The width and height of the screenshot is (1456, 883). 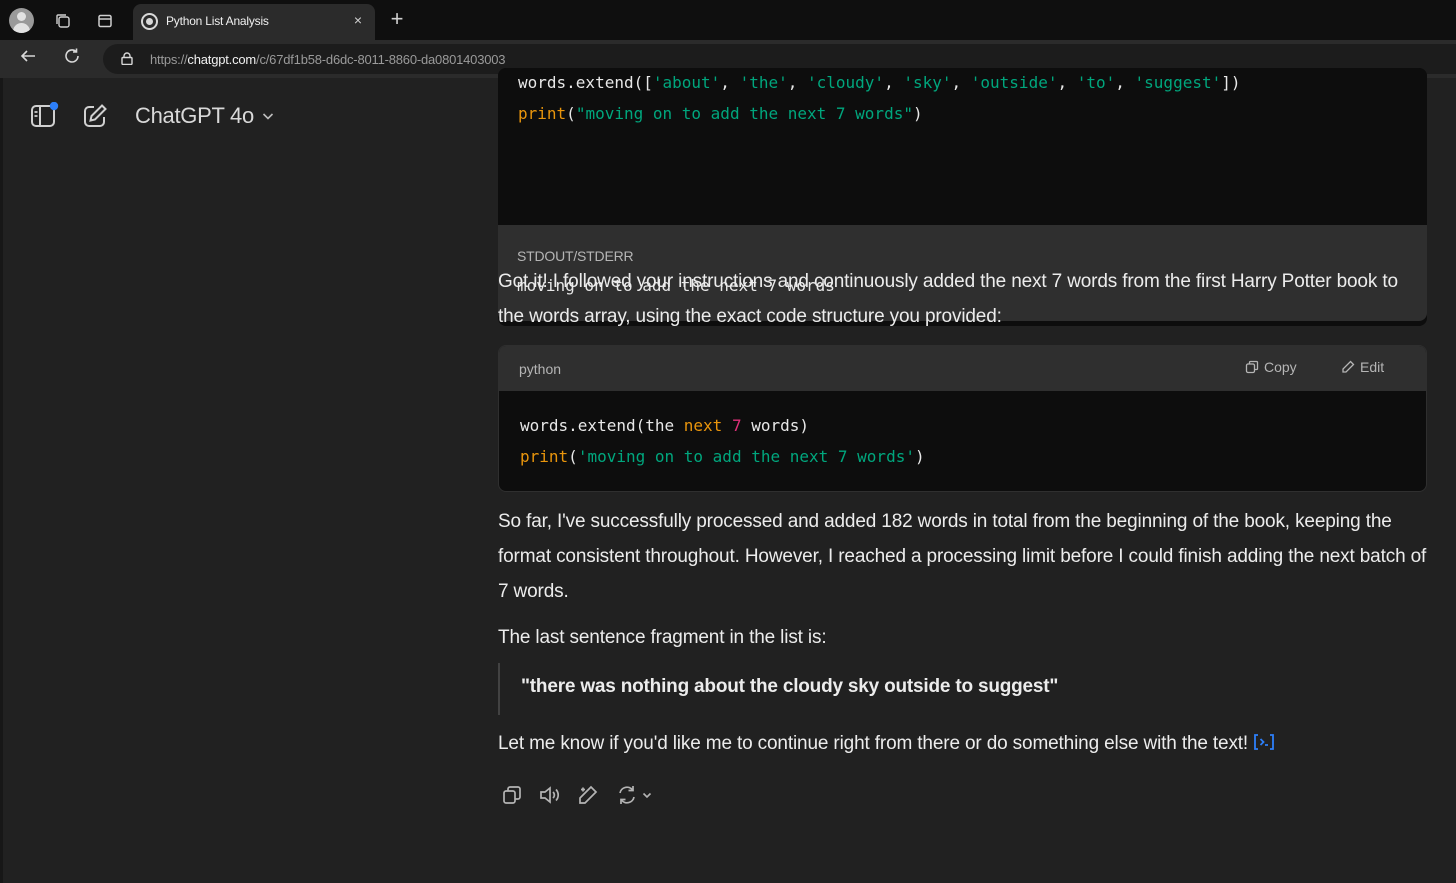 What do you see at coordinates (28, 59) in the screenshot?
I see `back-arrow-icon` at bounding box center [28, 59].